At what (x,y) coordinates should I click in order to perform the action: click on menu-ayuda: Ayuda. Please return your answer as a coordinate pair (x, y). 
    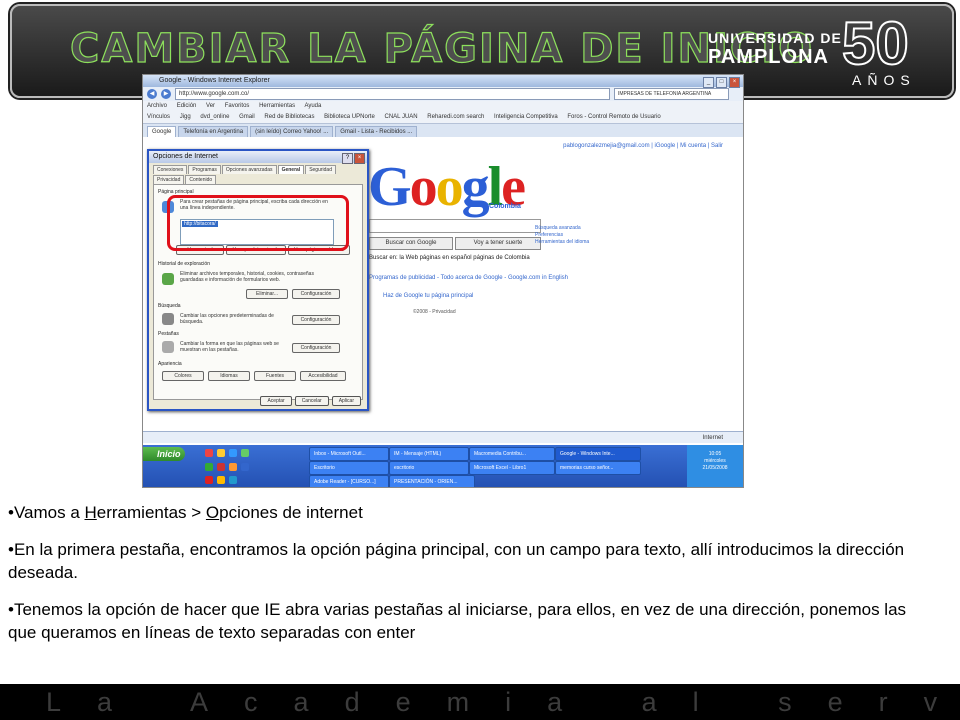
    Looking at the image, I should click on (312, 106).